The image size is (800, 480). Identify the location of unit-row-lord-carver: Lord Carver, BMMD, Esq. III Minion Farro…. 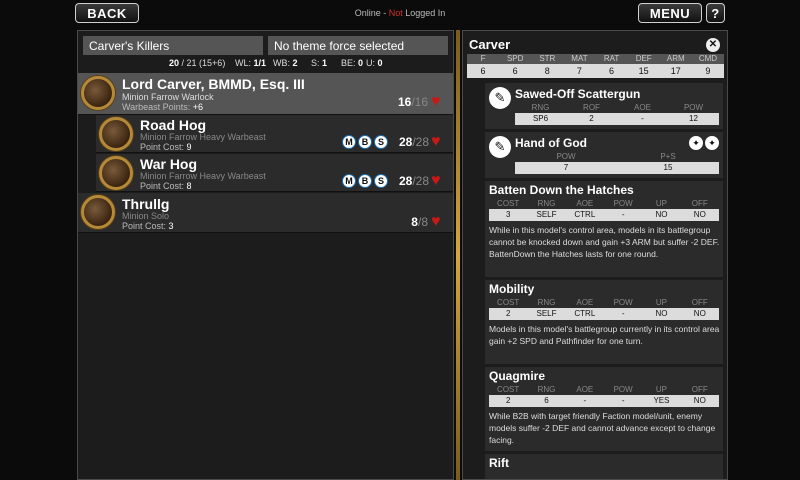
(265, 94).